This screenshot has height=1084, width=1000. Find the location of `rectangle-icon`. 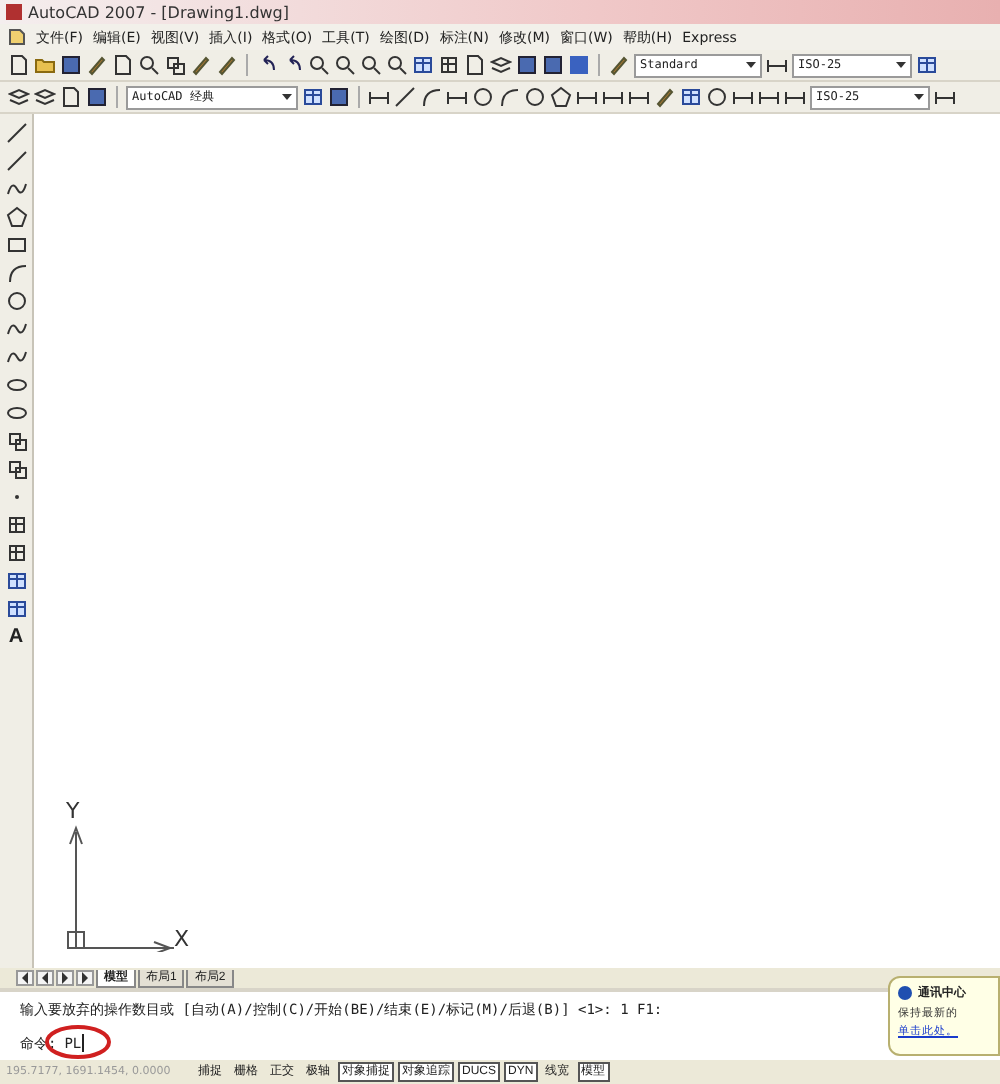

rectangle-icon is located at coordinates (16, 245).